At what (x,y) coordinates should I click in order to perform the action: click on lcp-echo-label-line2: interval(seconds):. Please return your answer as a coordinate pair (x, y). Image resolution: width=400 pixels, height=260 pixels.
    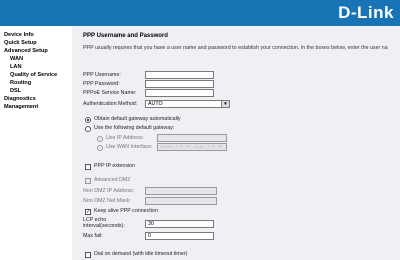
    Looking at the image, I should click on (104, 226).